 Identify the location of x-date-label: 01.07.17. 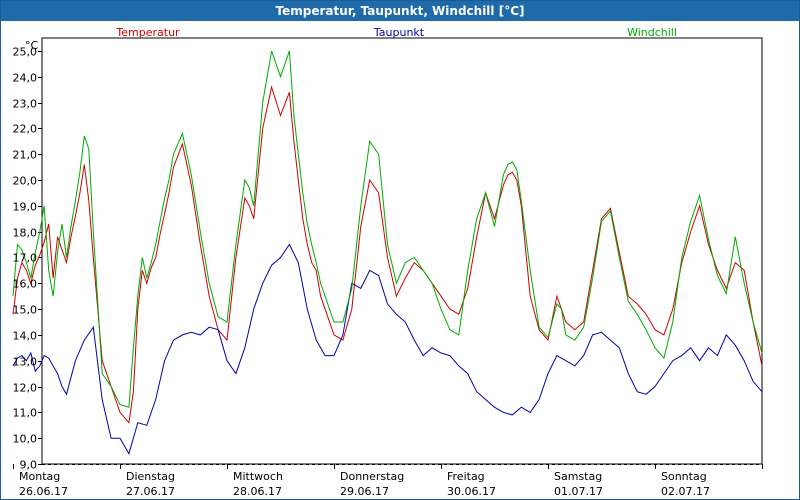
(578, 491).